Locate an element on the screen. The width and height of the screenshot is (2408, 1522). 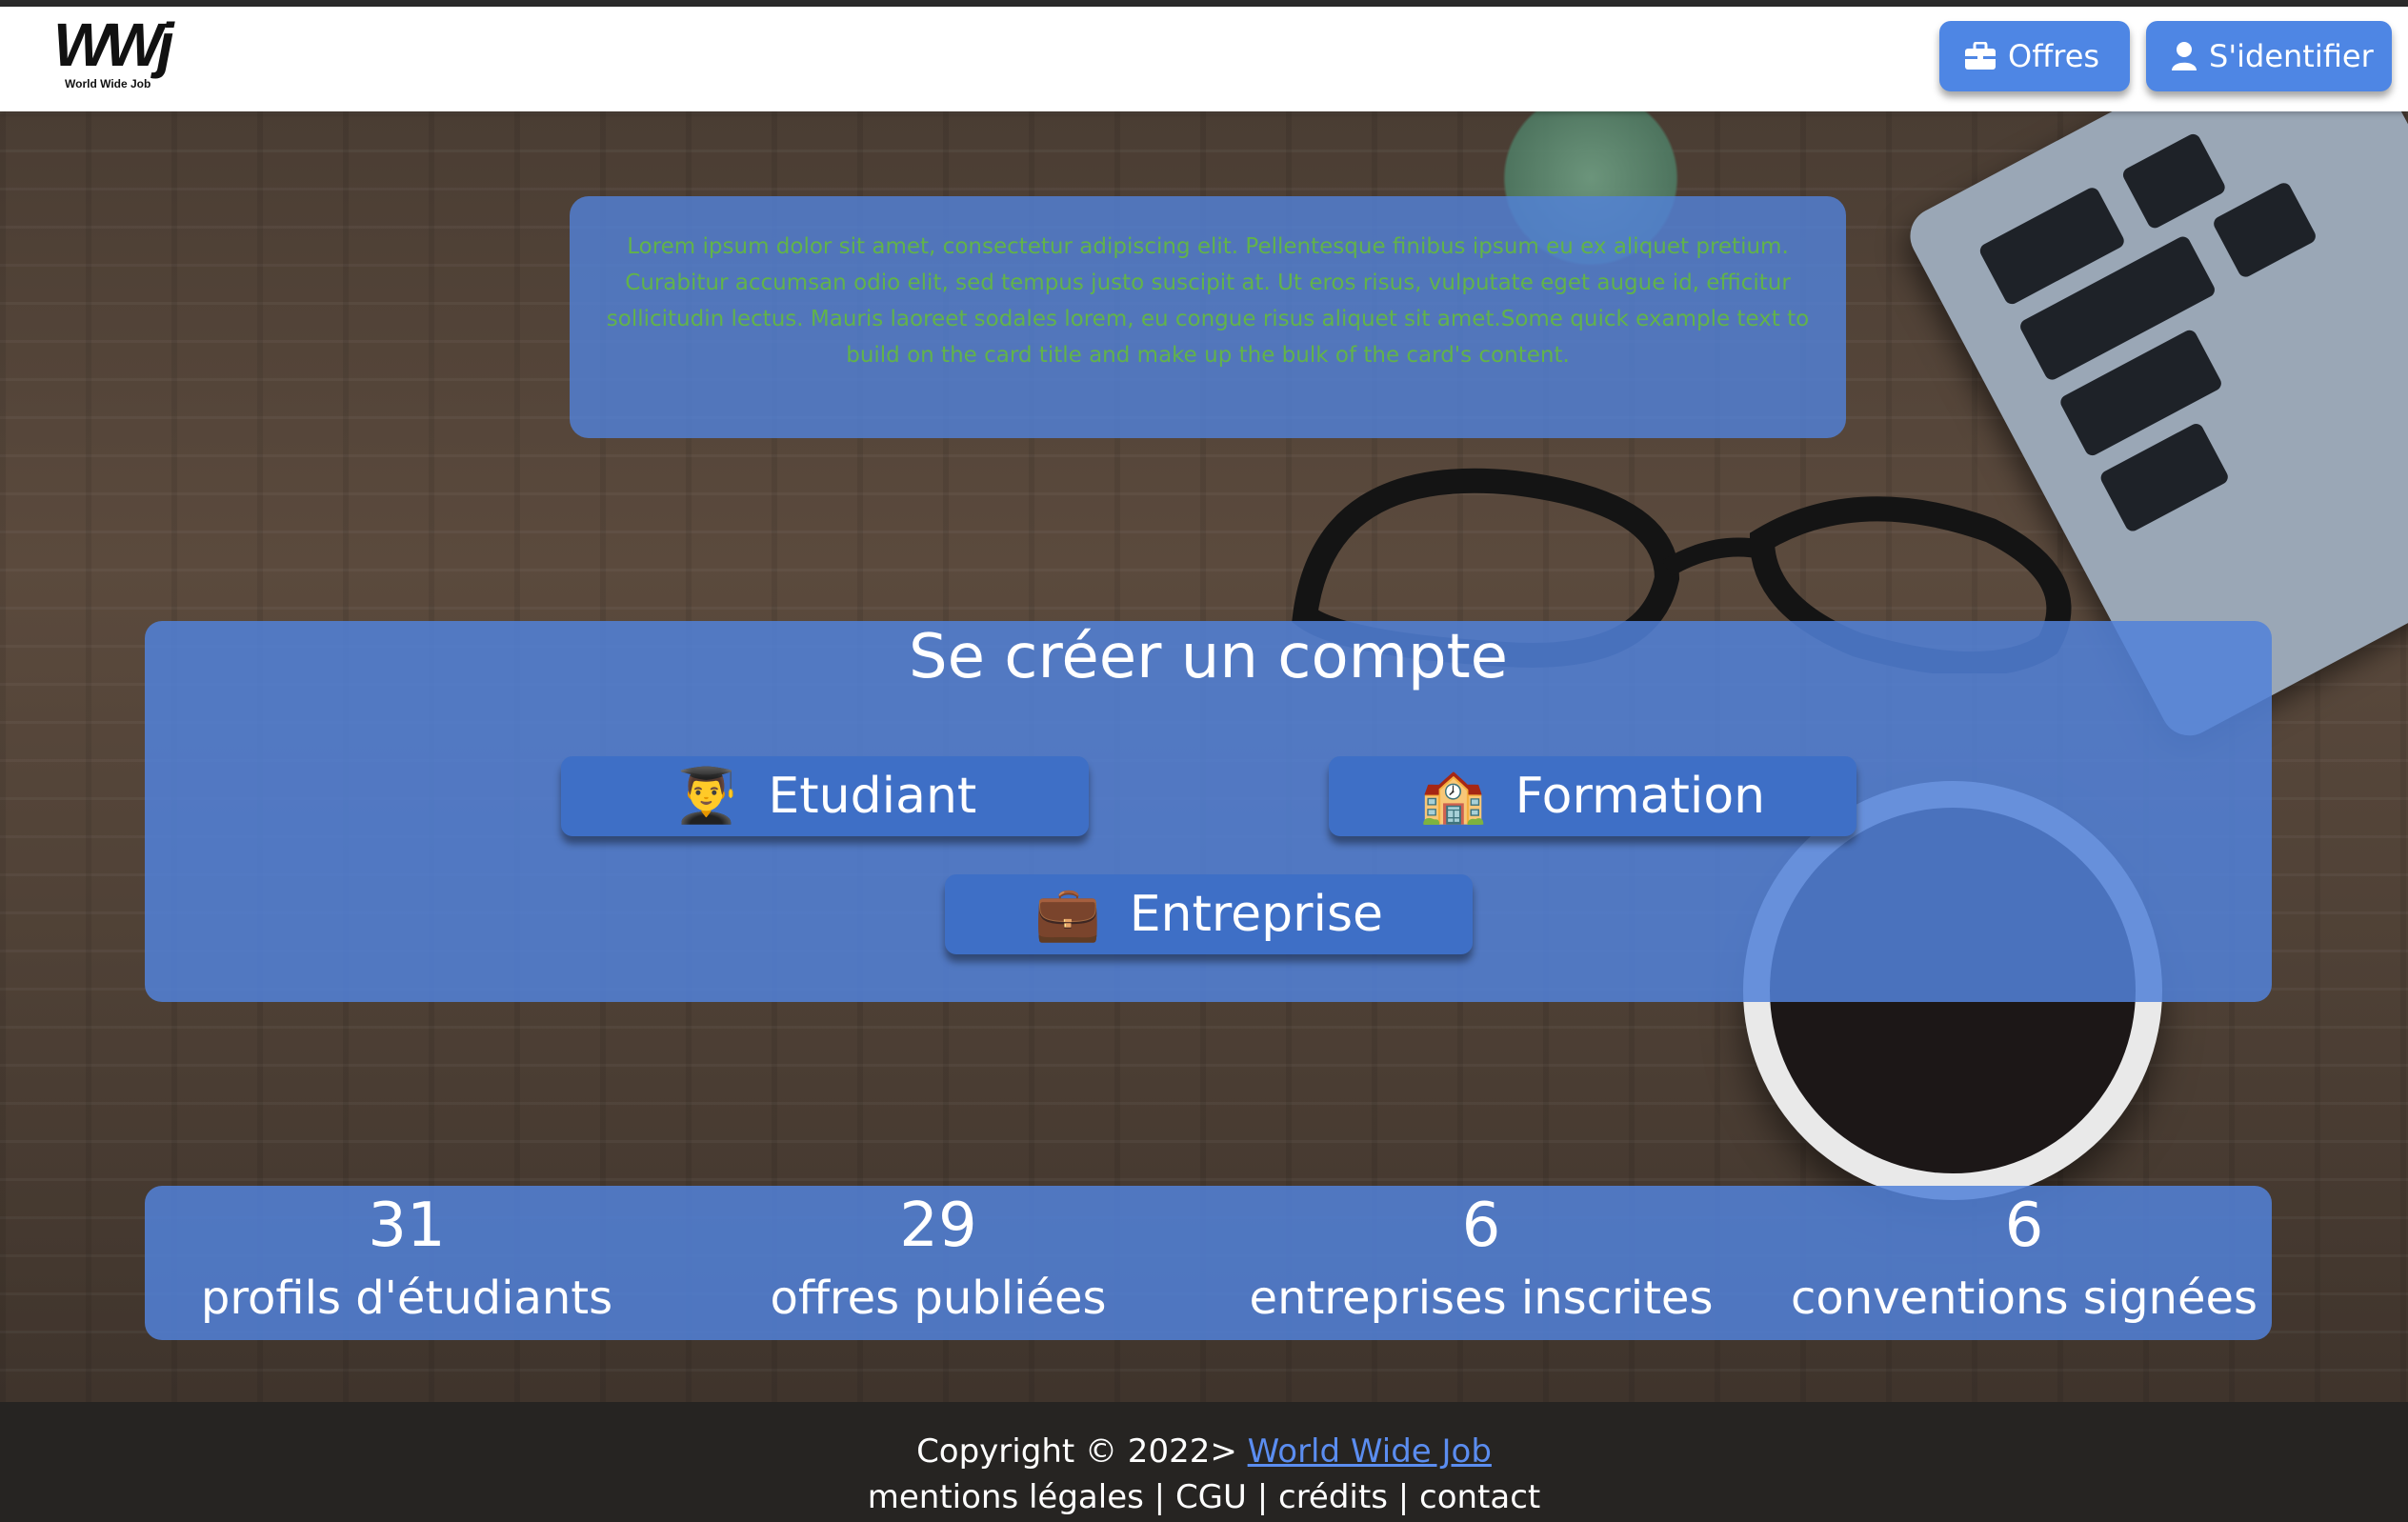
school-icon: 🏫 is located at coordinates (1453, 796).